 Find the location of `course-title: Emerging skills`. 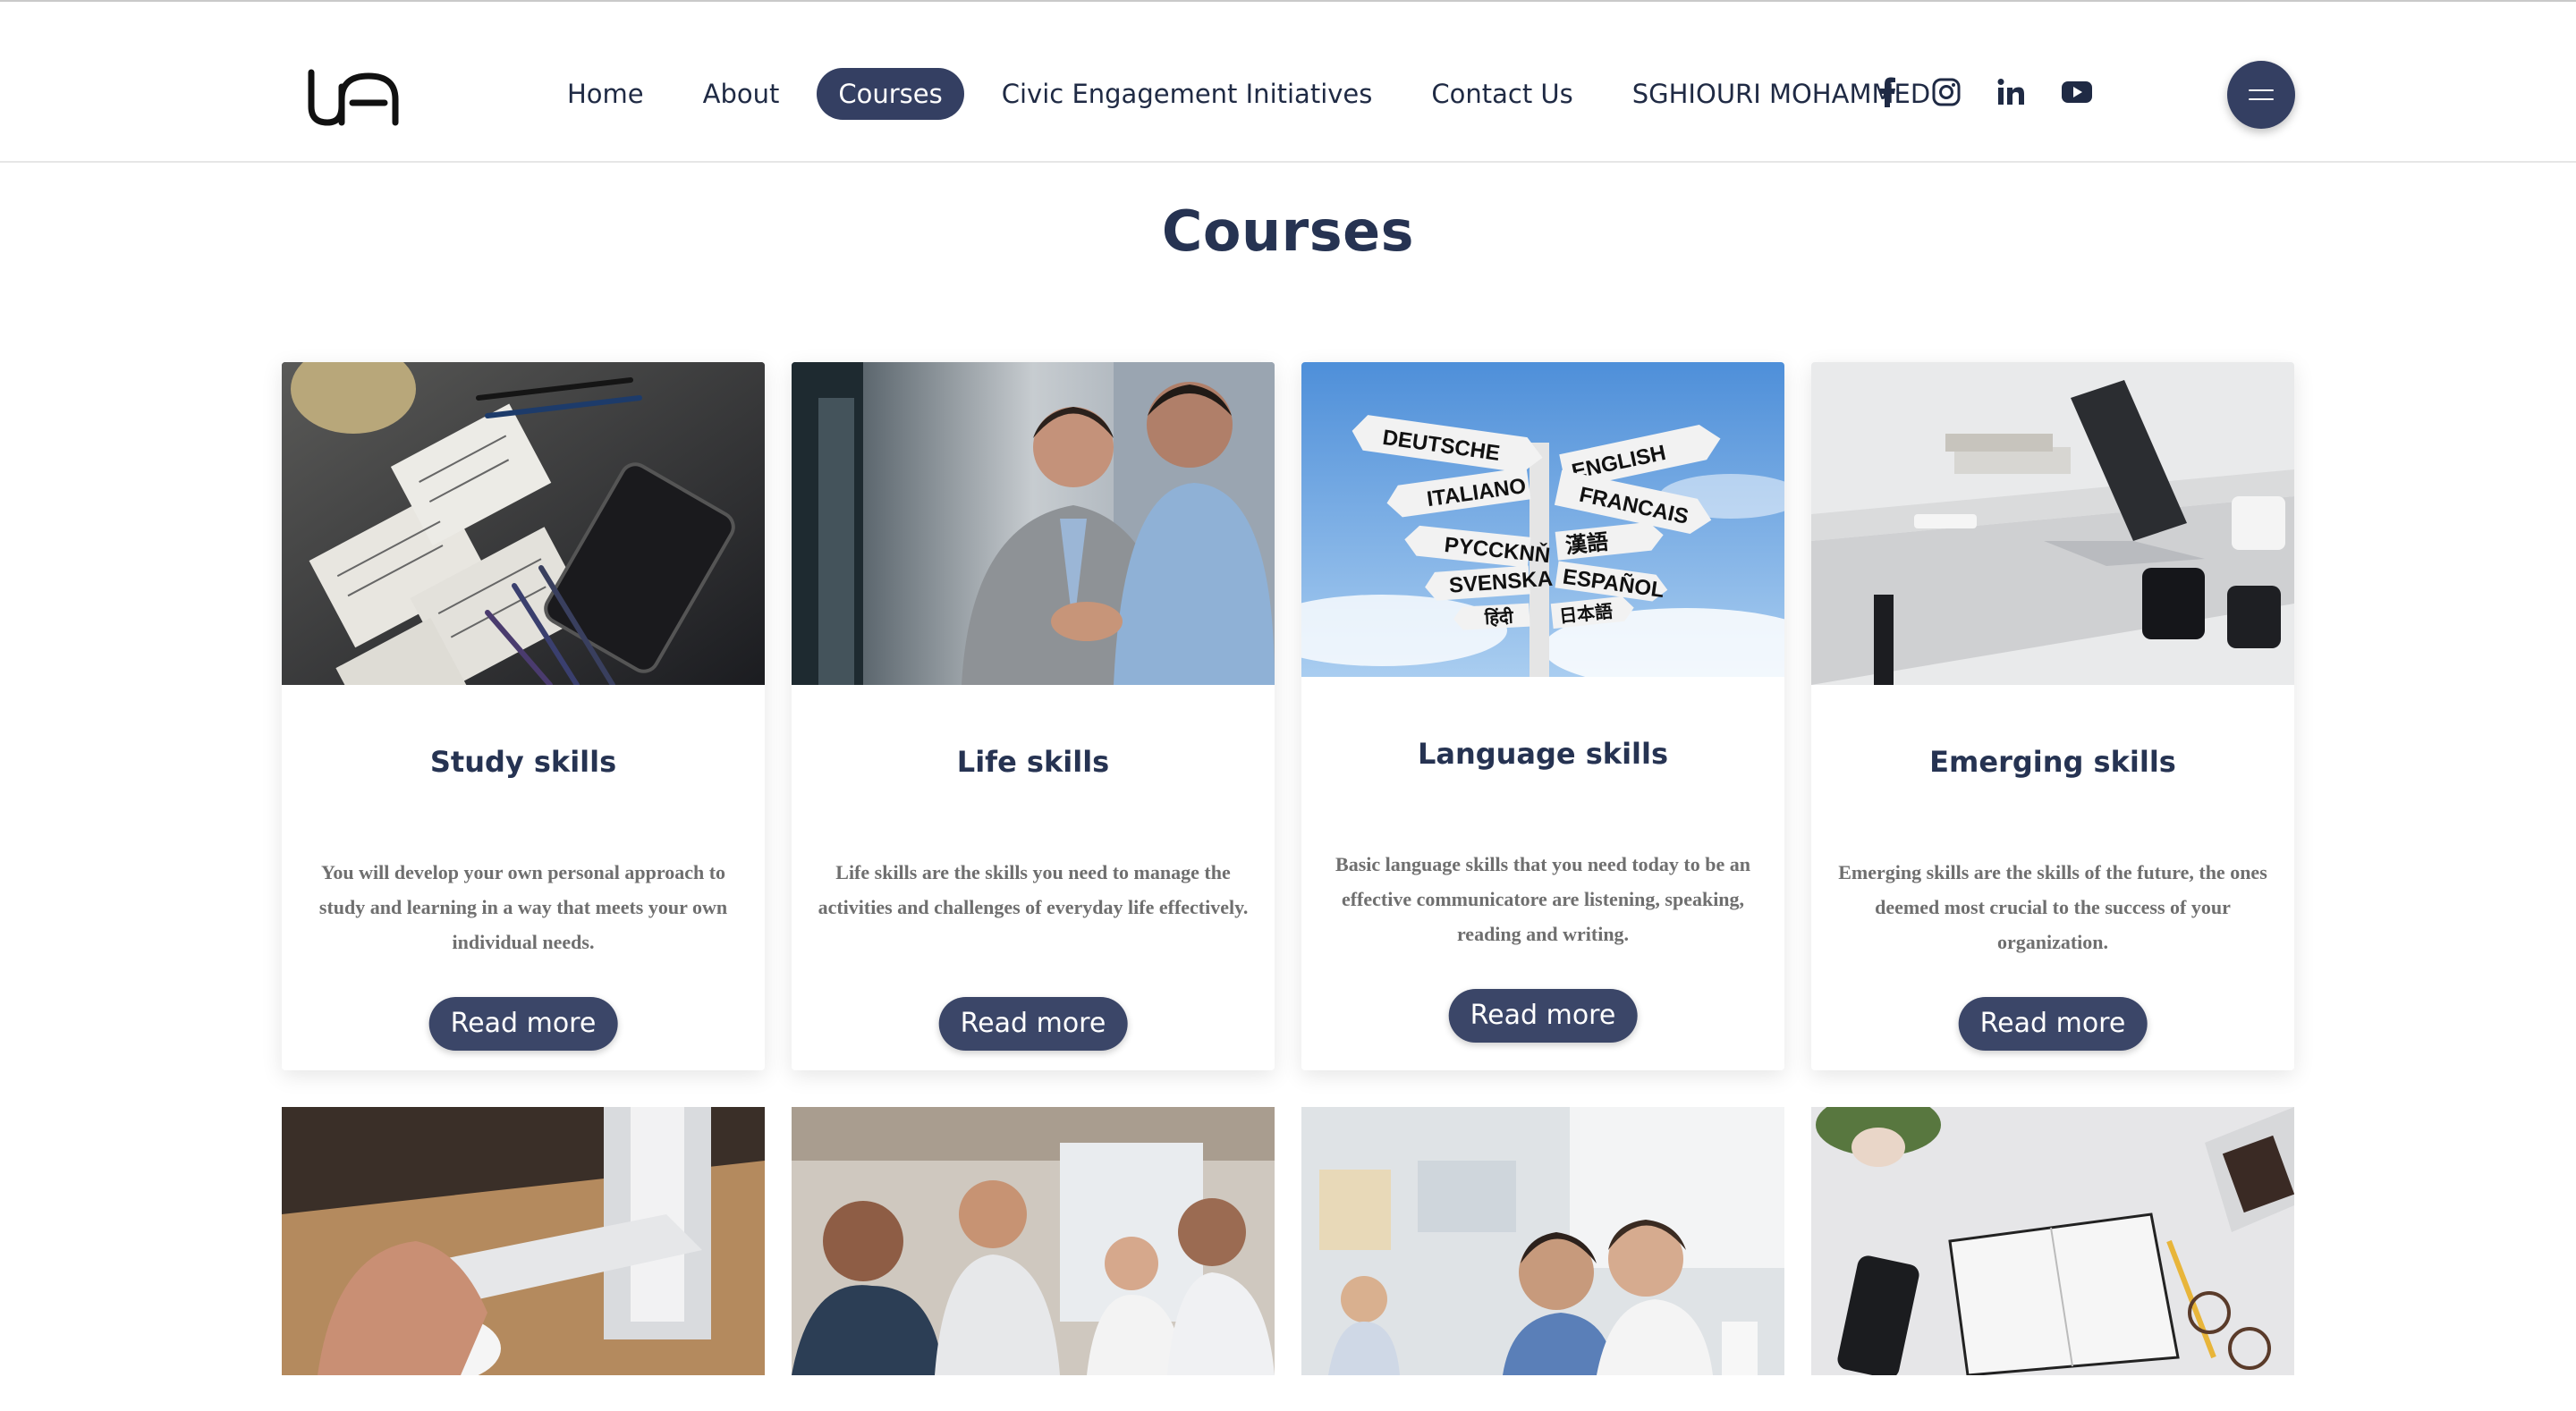

course-title: Emerging skills is located at coordinates (2052, 762).